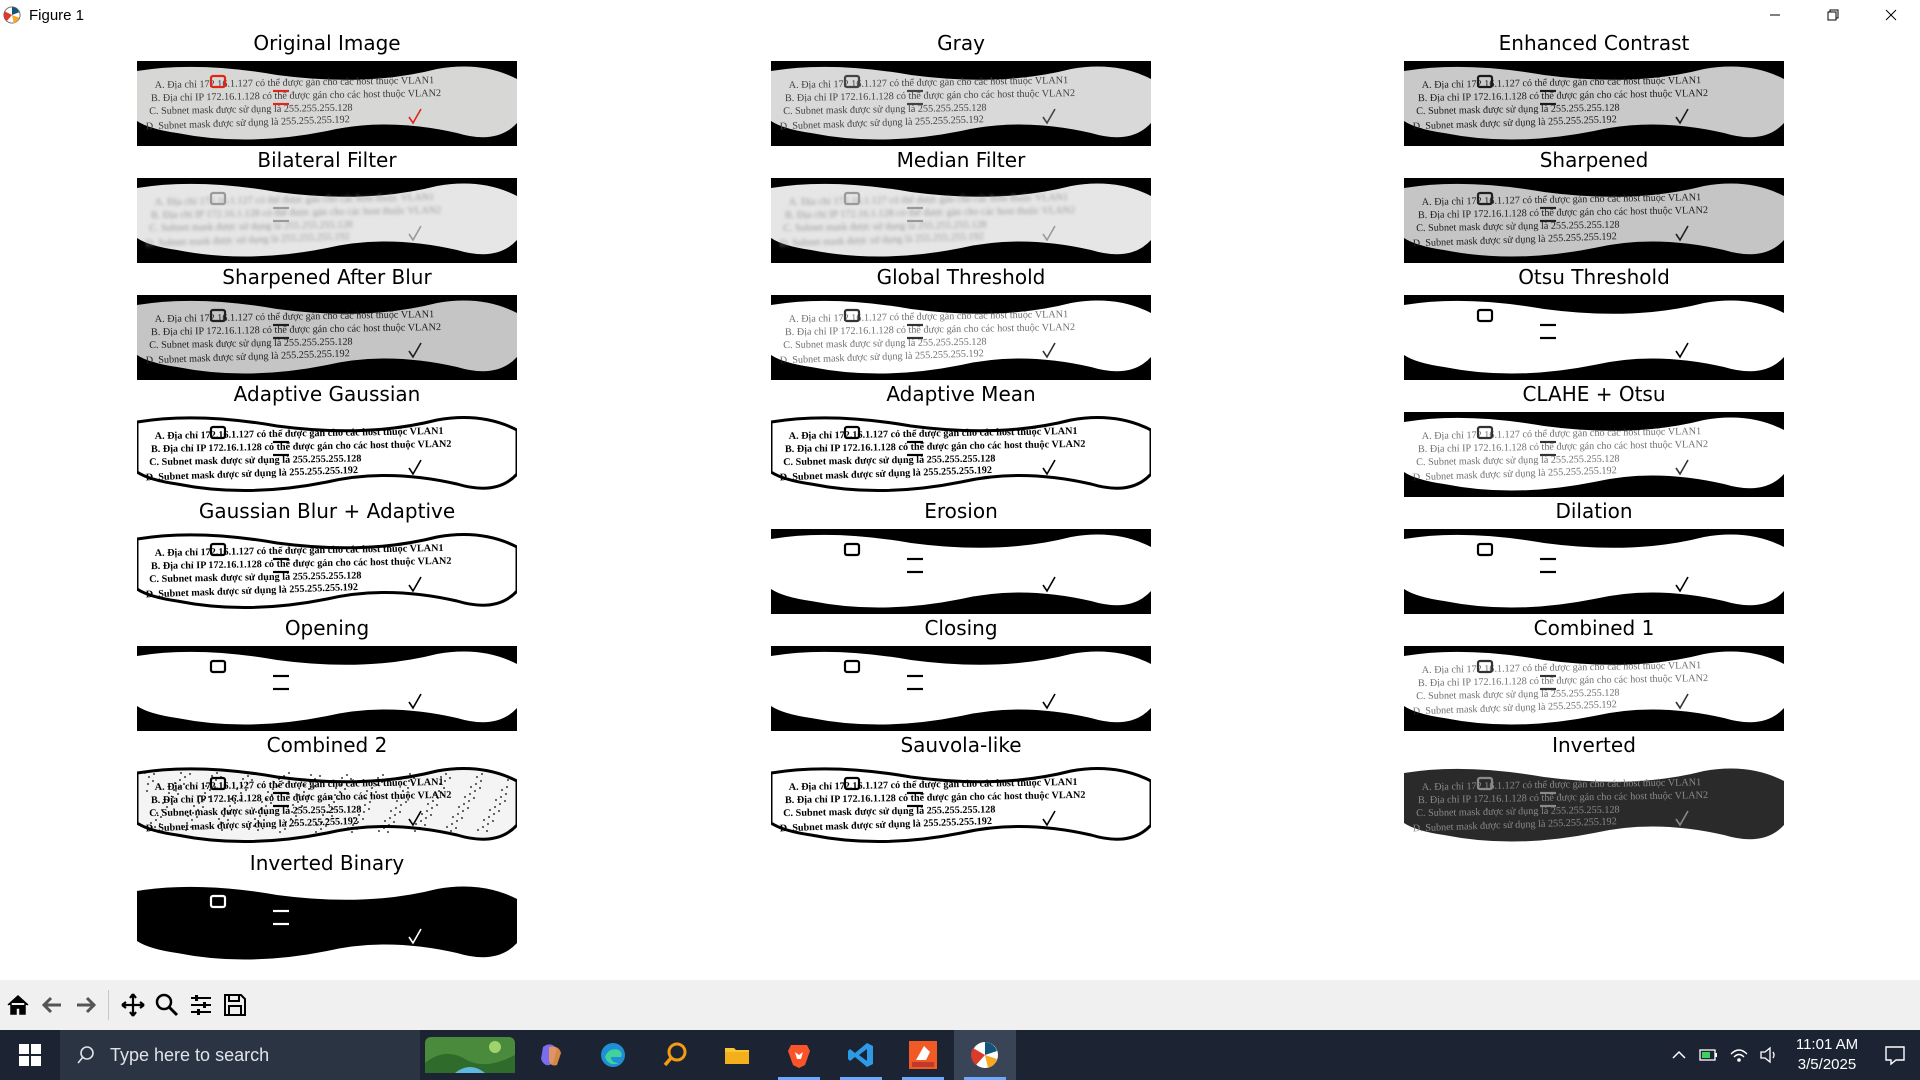 The width and height of the screenshot is (1920, 1080). I want to click on back-button, so click(52, 1005).